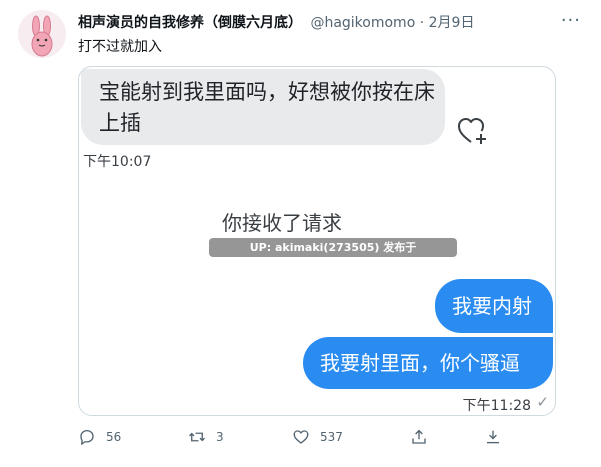 This screenshot has height=467, width=601. I want to click on heart-plus-icon, so click(472, 131).